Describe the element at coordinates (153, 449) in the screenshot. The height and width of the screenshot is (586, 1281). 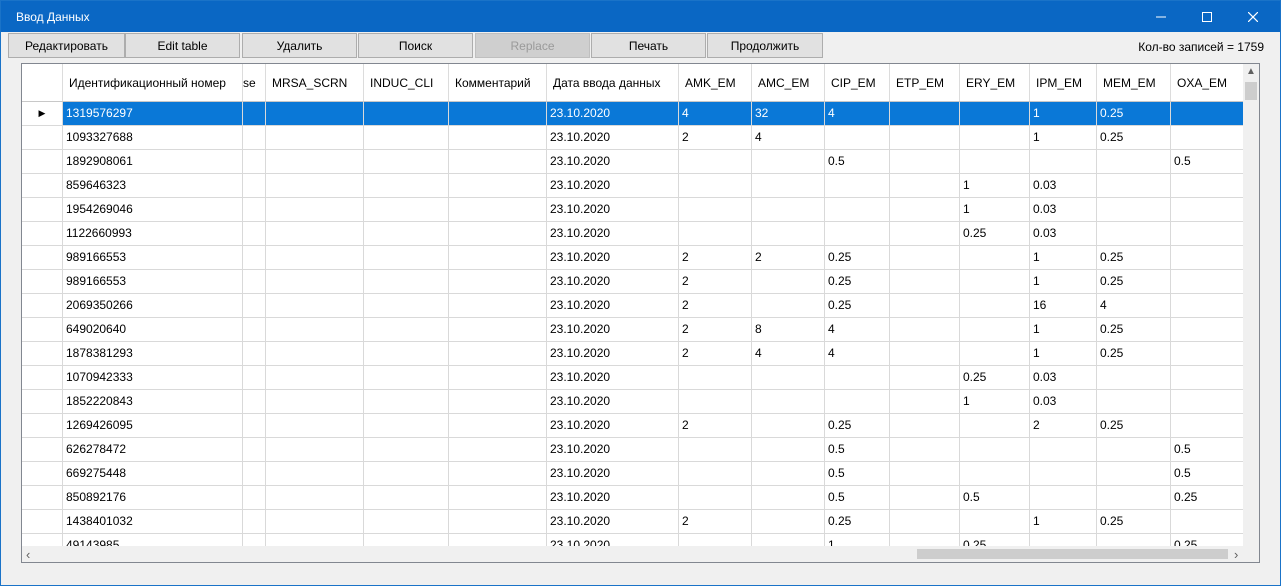
I see `table-cell: 626278472` at that location.